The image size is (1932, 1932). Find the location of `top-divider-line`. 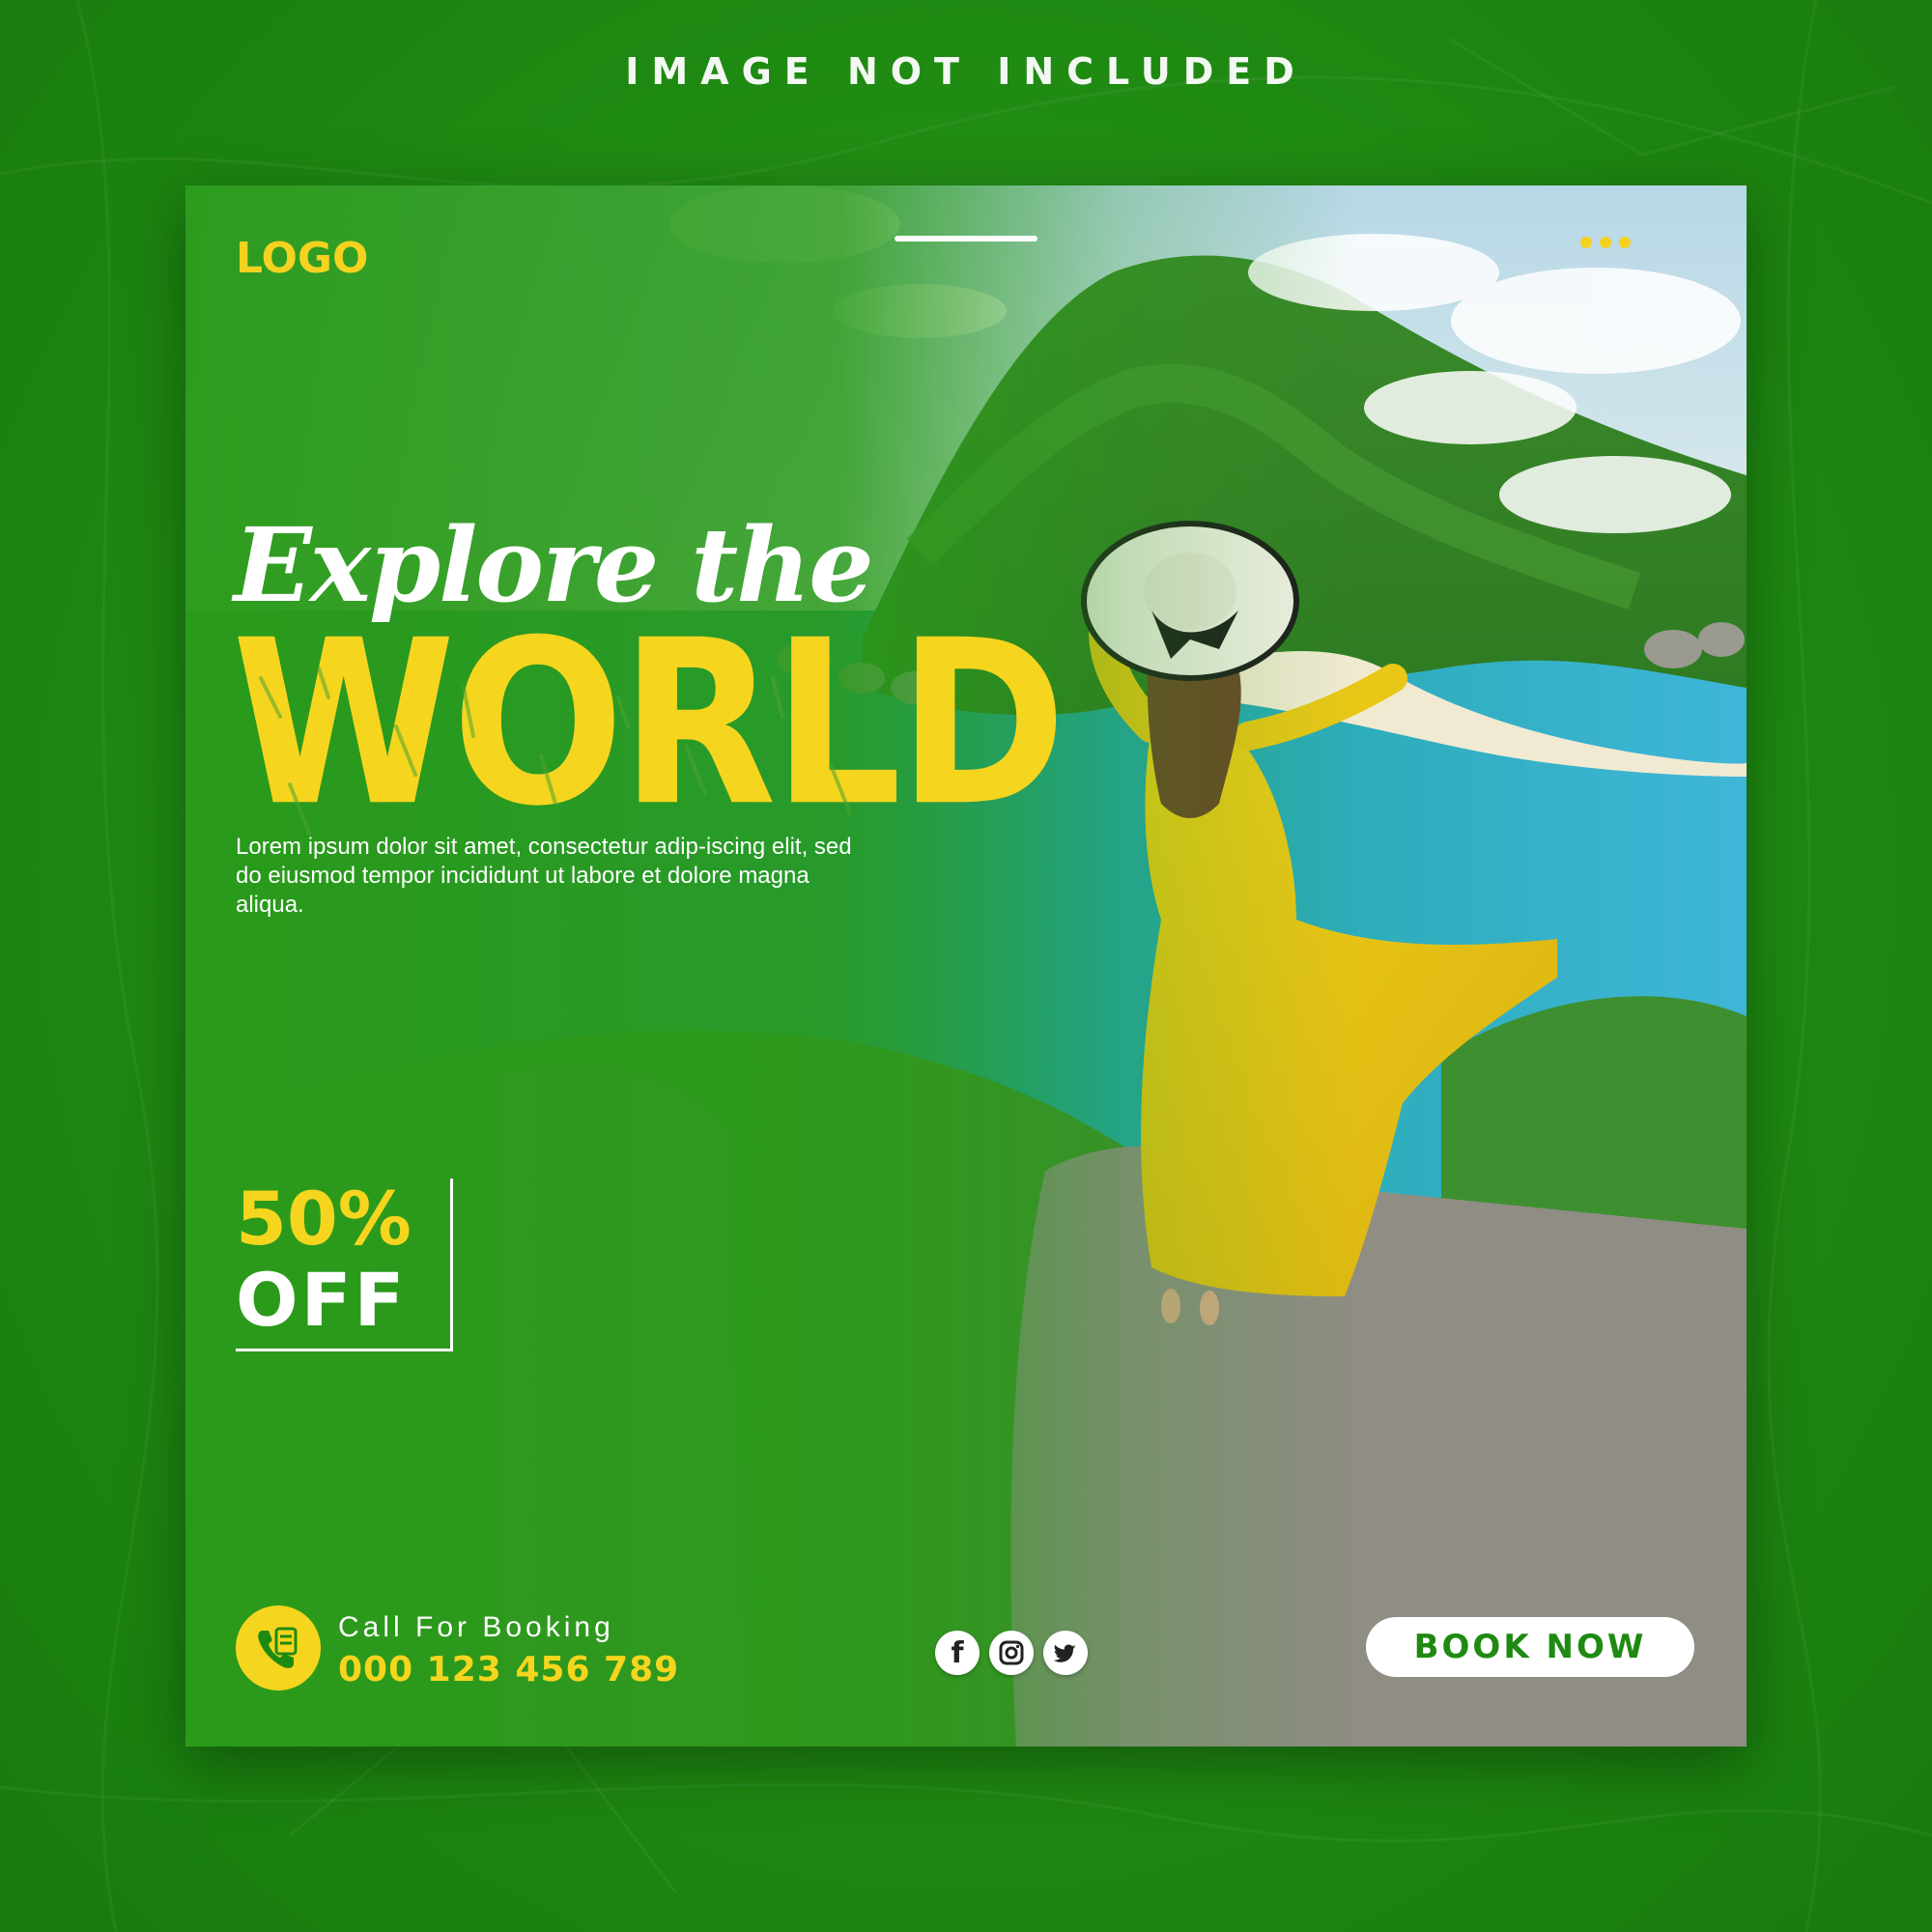

top-divider-line is located at coordinates (966, 239).